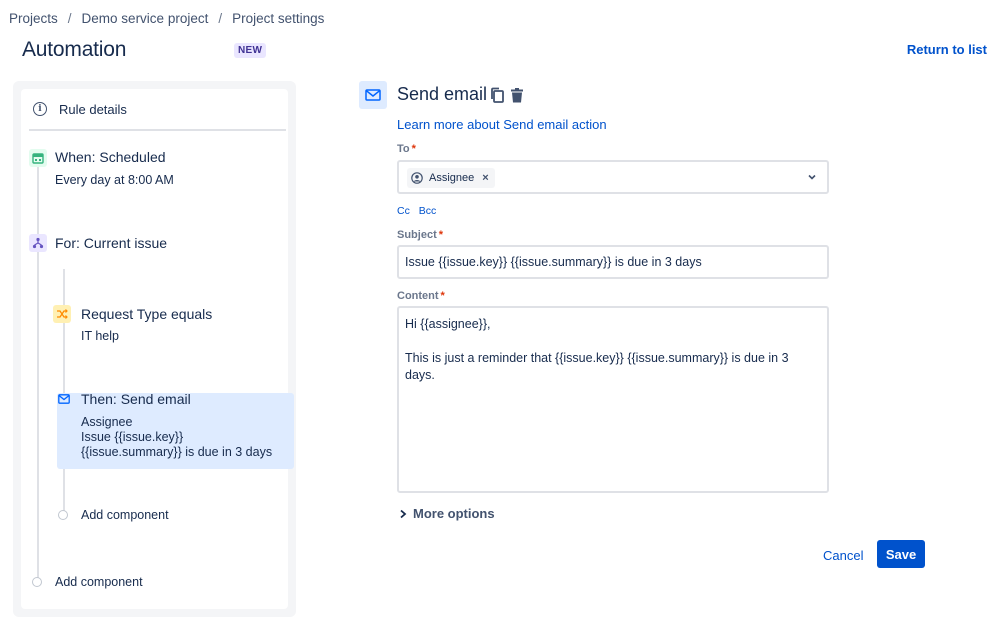  I want to click on action-line-issue-key: Issue {{issue.key}}, so click(132, 437).